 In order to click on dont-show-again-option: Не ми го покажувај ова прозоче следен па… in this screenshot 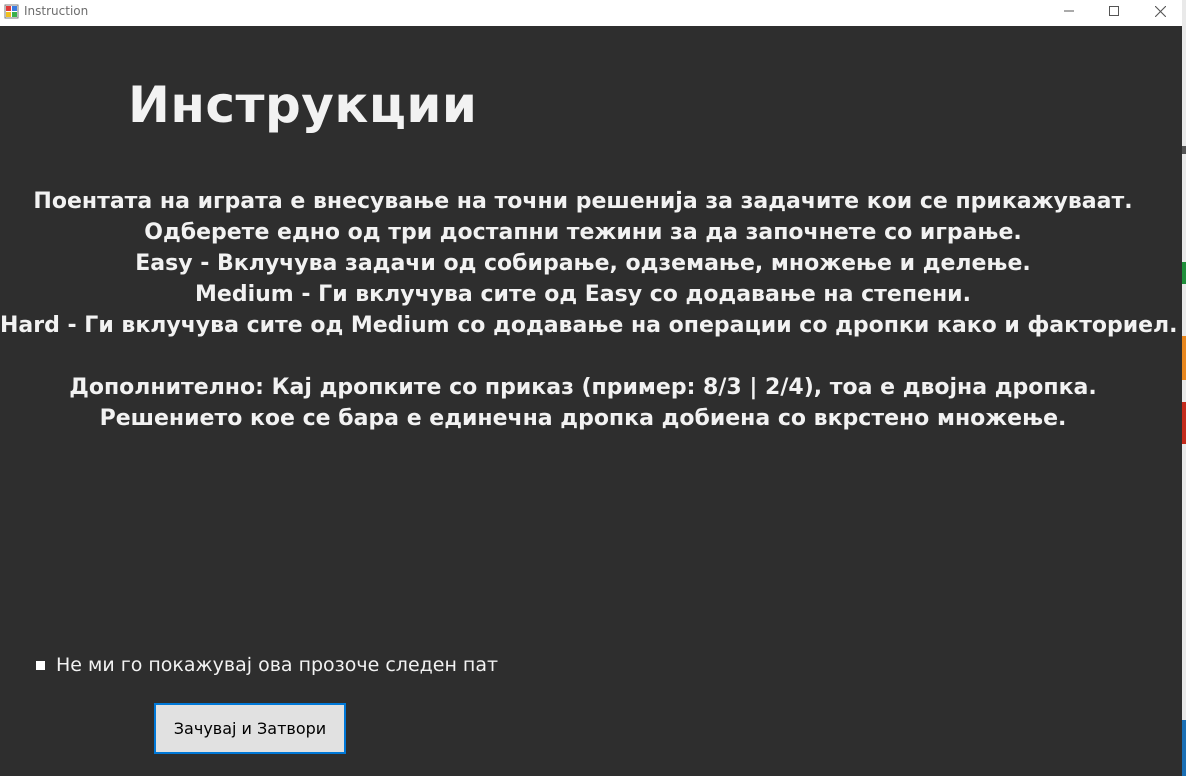, I will do `click(267, 665)`.